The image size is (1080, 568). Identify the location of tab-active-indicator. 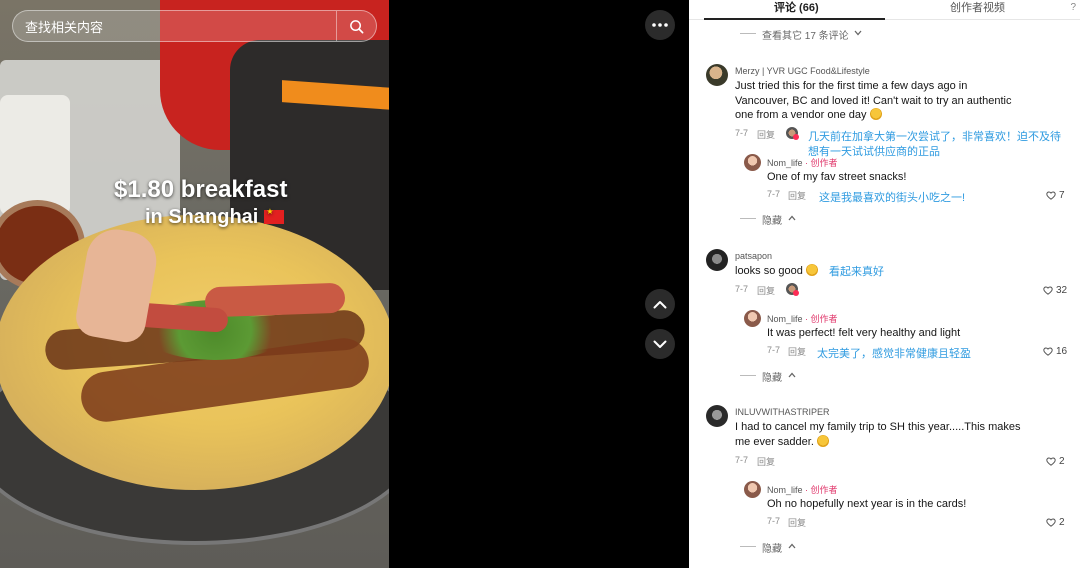
(794, 19).